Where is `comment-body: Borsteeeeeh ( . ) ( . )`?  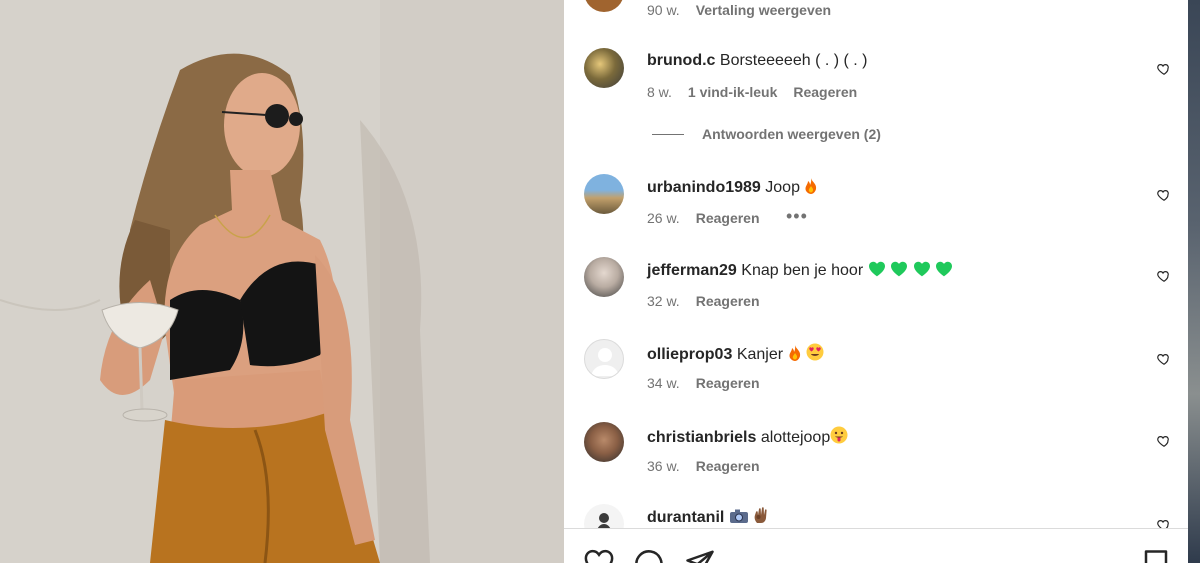 comment-body: Borsteeeeeh ( . ) ( . ) is located at coordinates (793, 60).